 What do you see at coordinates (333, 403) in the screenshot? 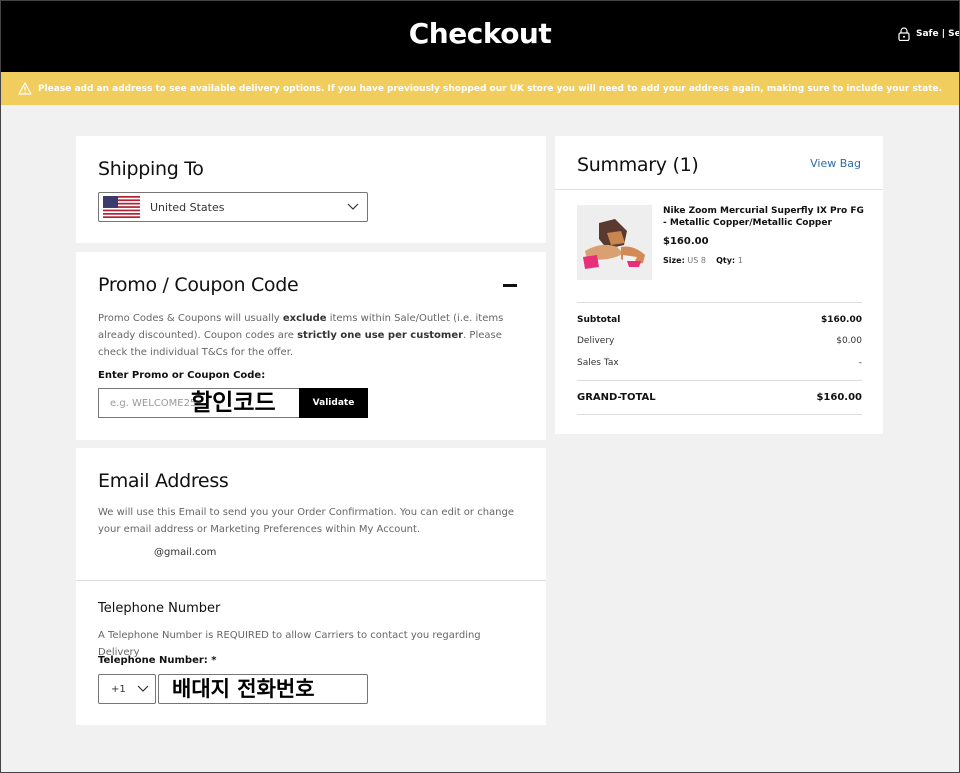
I see `validate-button: Validate` at bounding box center [333, 403].